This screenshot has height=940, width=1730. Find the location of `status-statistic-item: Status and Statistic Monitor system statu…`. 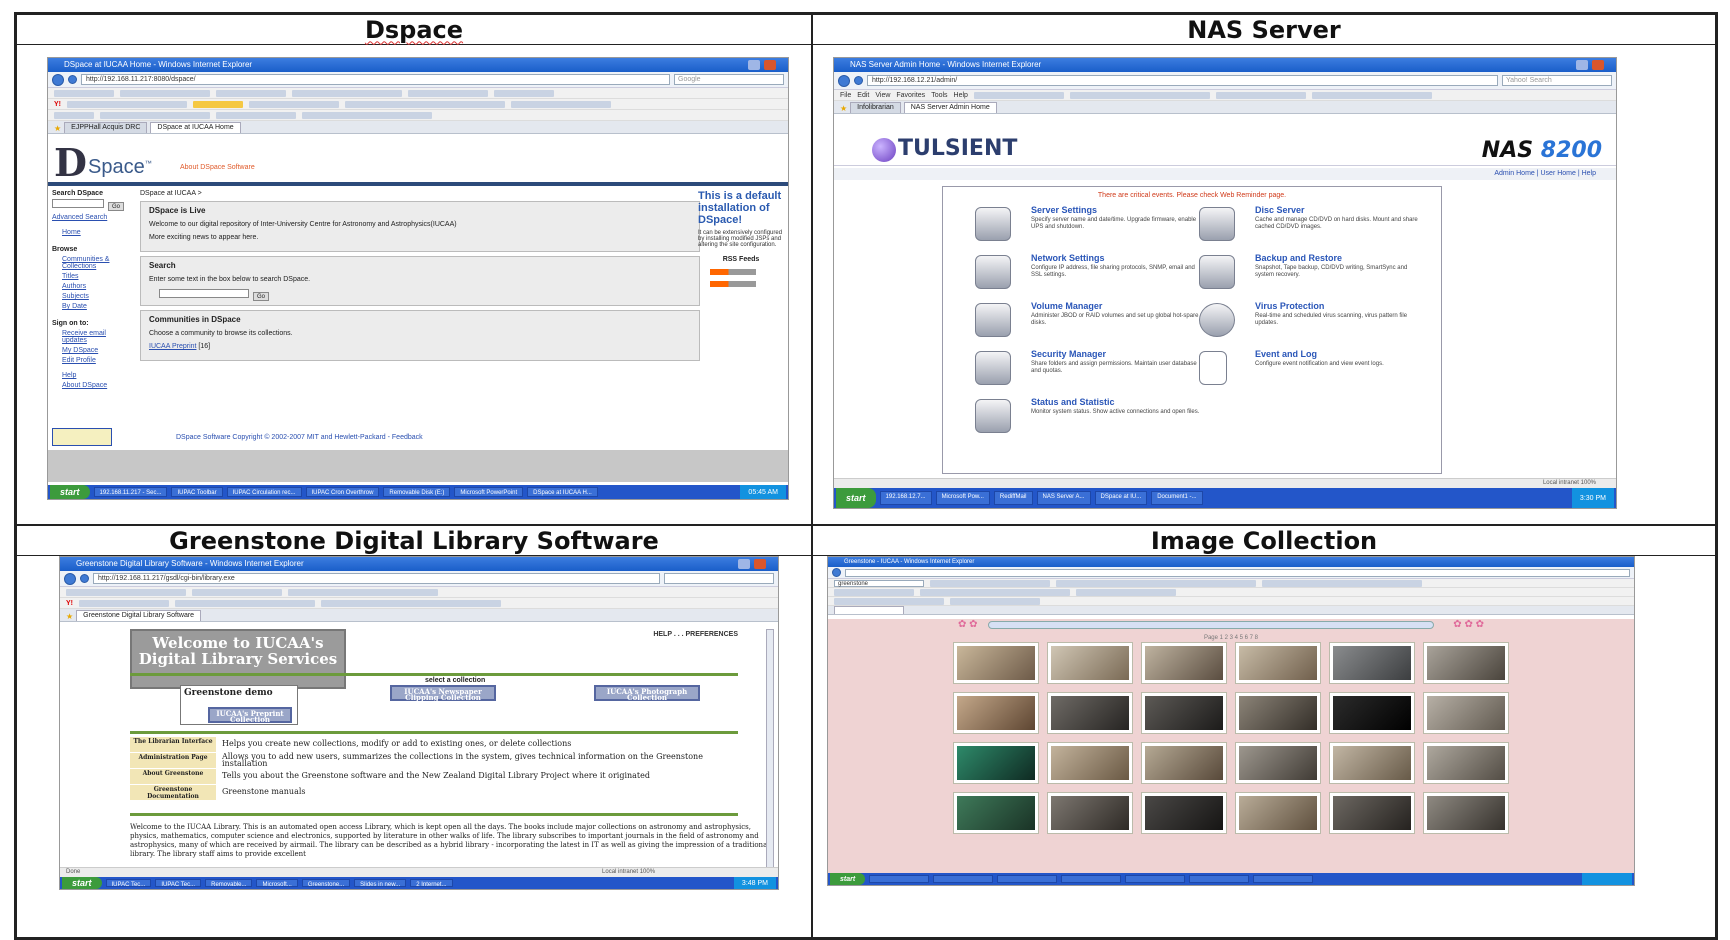

status-statistic-item: Status and Statistic Monitor system statu… is located at coordinates (1090, 419).